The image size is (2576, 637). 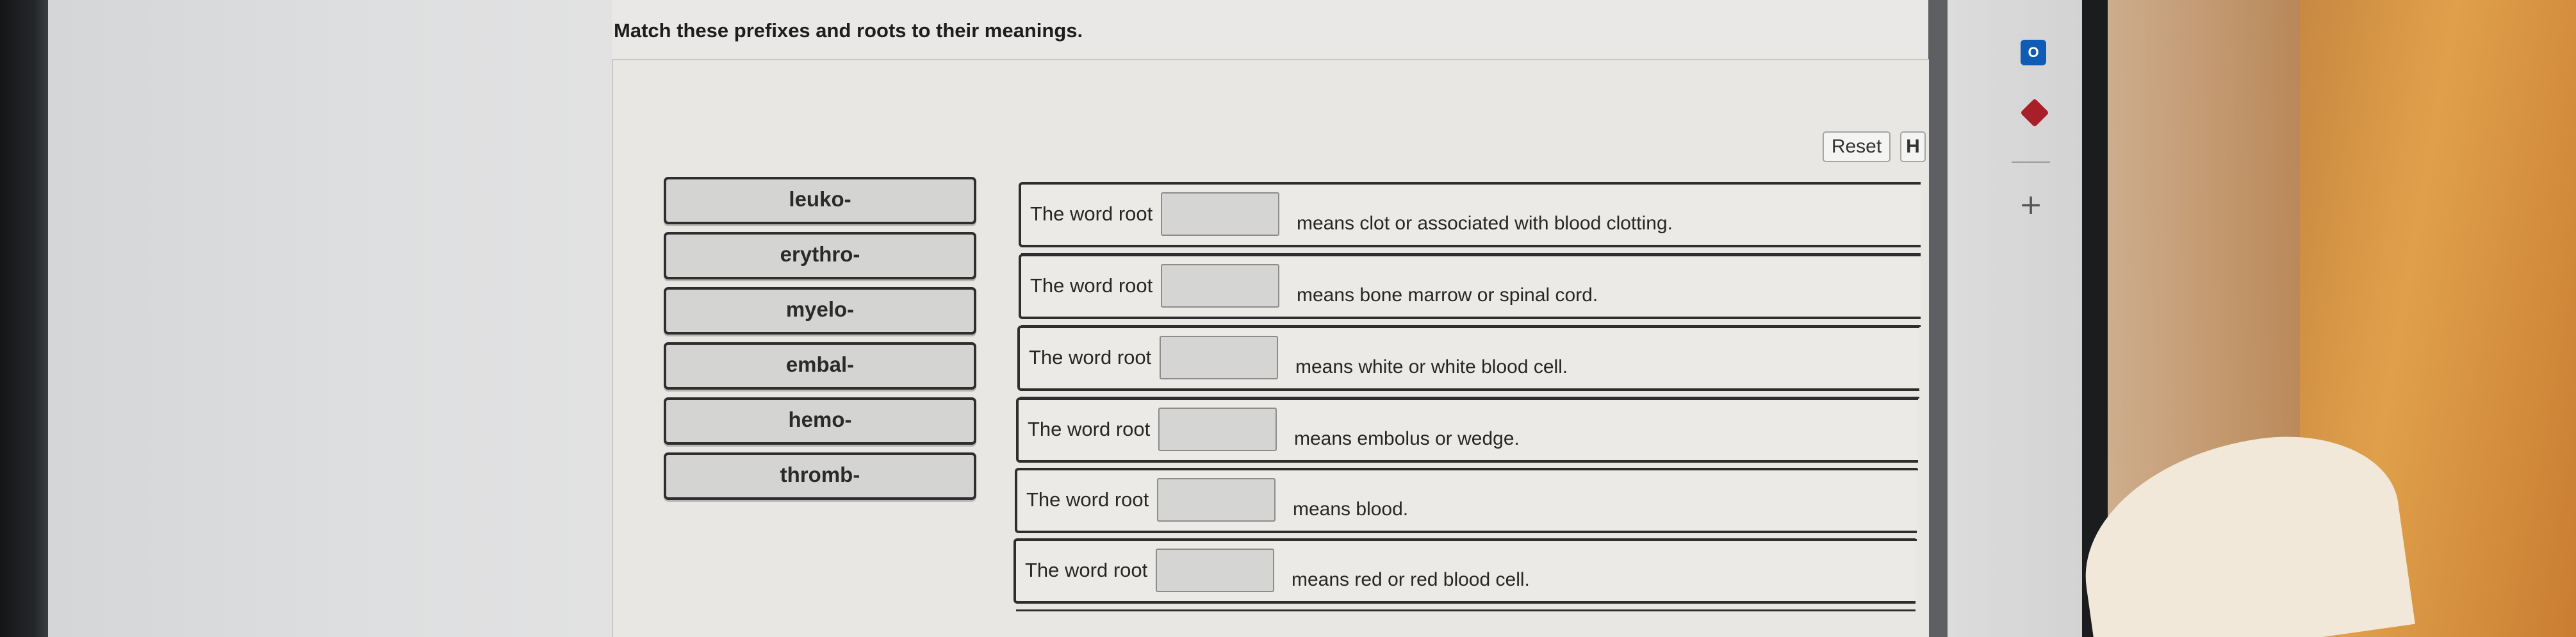 I want to click on match-row: The word root means embolus or wedge., so click(x=1467, y=434).